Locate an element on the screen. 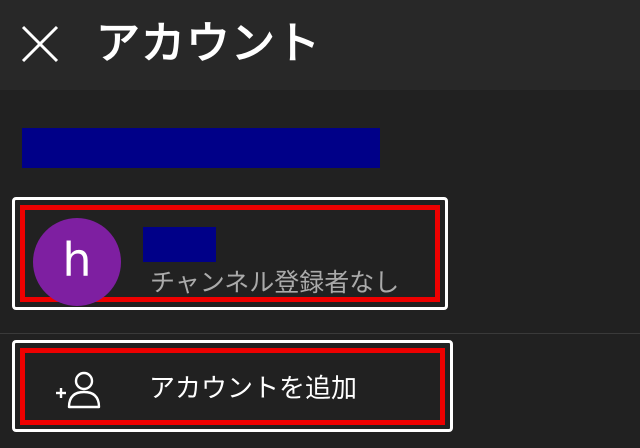  close-icon is located at coordinates (40, 44).